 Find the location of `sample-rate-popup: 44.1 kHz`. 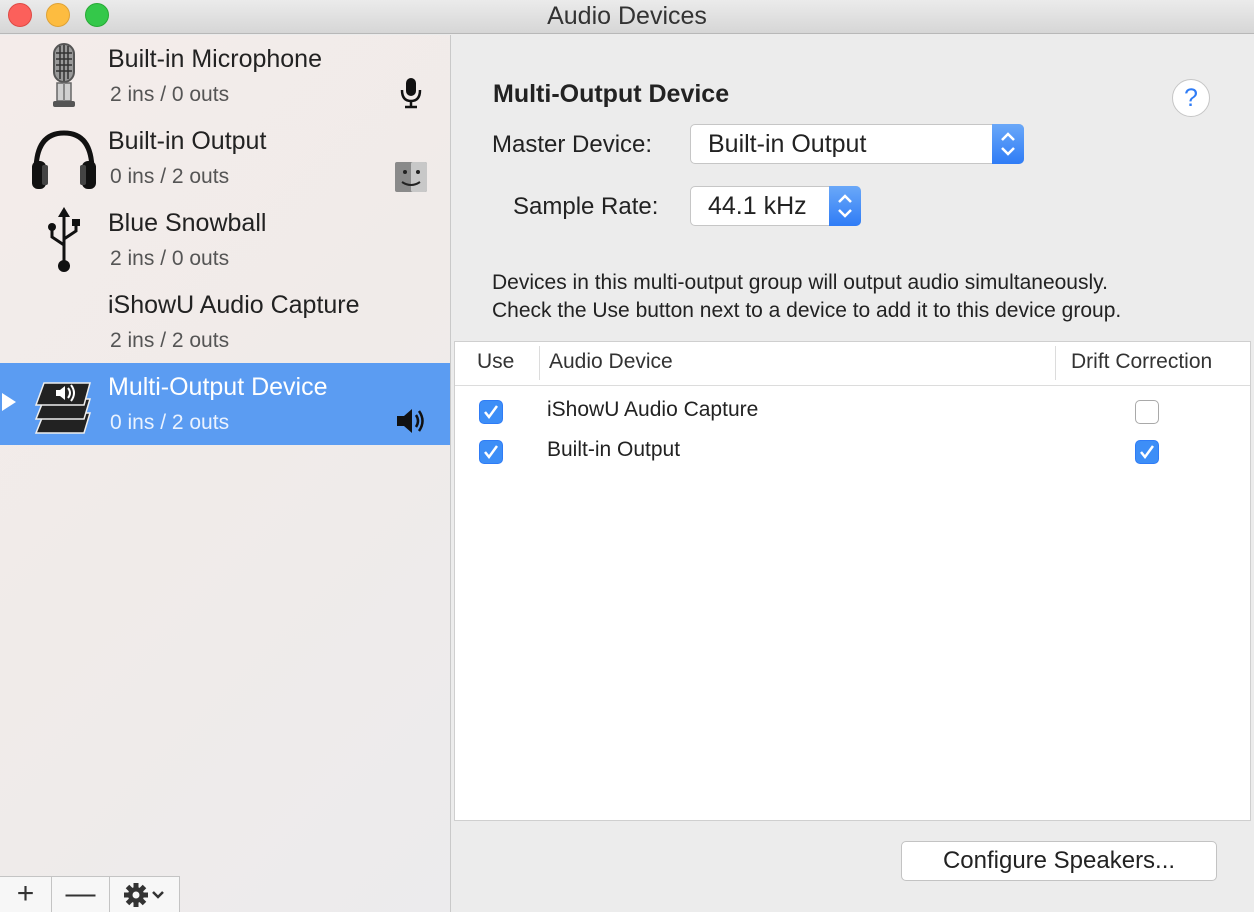

sample-rate-popup: 44.1 kHz is located at coordinates (775, 206).